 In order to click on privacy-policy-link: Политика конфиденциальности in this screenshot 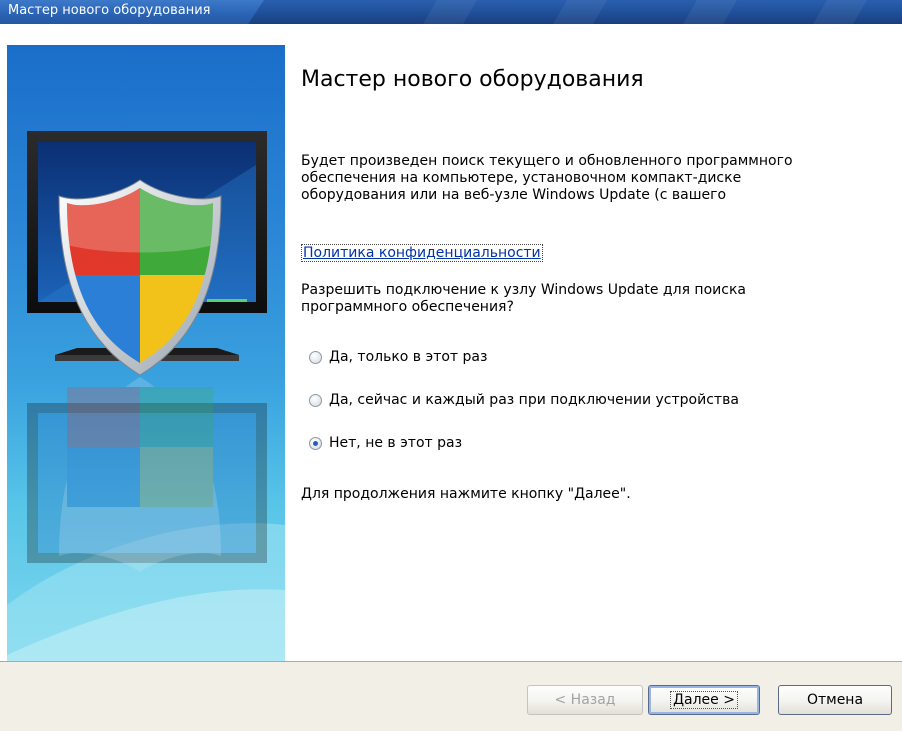, I will do `click(422, 253)`.